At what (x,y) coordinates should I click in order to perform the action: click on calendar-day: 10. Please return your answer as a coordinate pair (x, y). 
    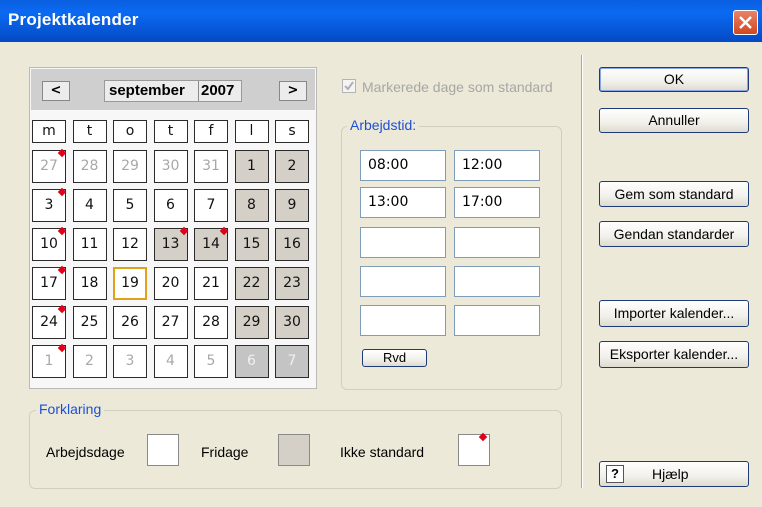
    Looking at the image, I should click on (49, 243).